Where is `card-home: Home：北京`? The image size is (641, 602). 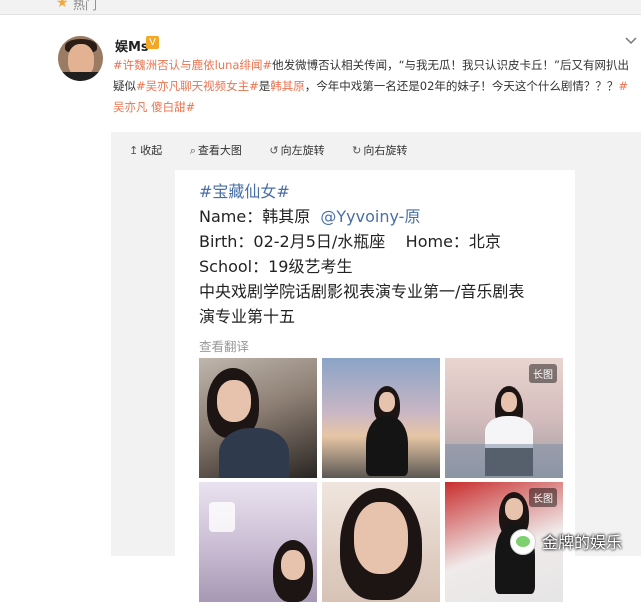
card-home: Home：北京 is located at coordinates (453, 241).